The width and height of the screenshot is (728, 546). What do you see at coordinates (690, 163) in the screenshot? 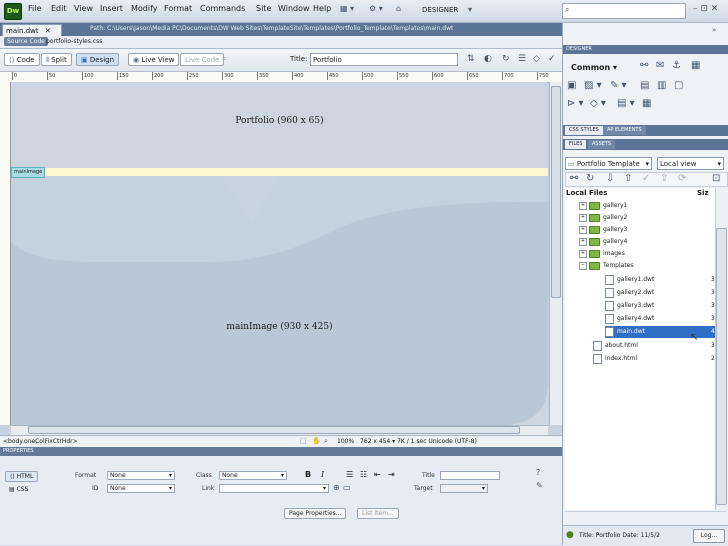
I see `view-select: Local view ▾` at bounding box center [690, 163].